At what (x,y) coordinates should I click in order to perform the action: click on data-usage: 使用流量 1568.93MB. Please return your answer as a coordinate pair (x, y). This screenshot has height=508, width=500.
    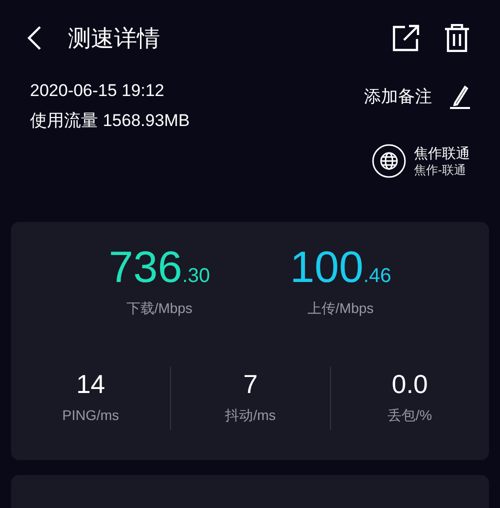
    Looking at the image, I should click on (110, 121).